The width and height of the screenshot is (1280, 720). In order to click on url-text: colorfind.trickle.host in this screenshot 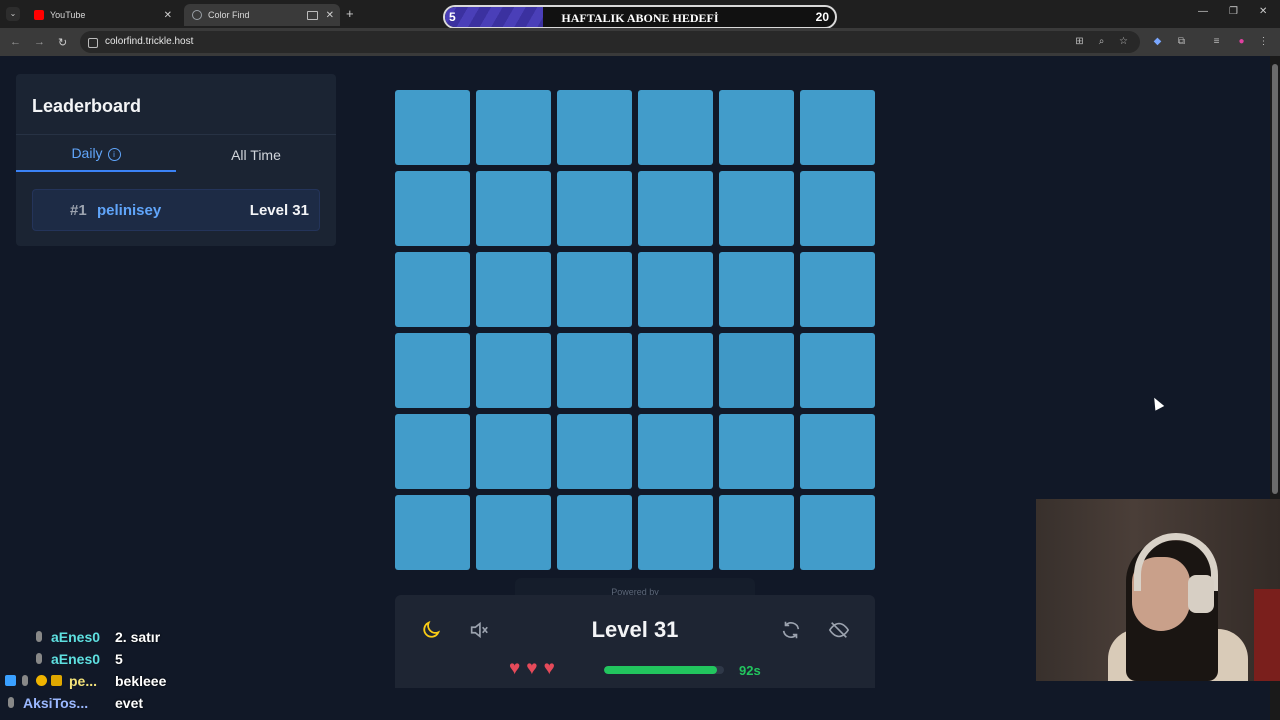, I will do `click(149, 41)`.